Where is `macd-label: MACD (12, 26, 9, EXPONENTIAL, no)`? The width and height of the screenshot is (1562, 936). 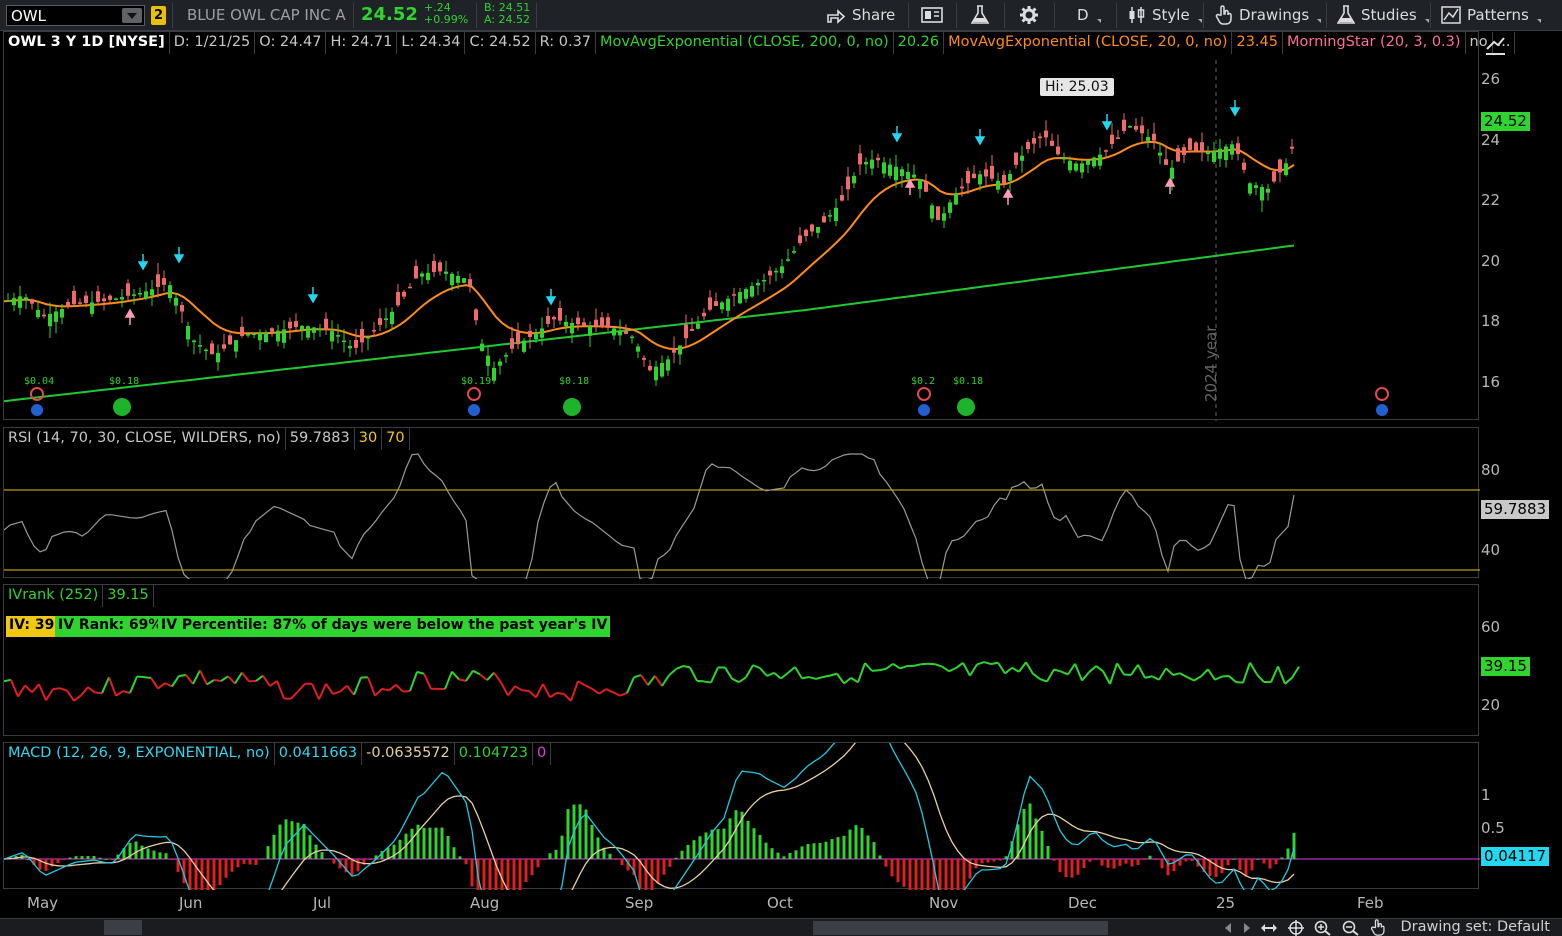
macd-label: MACD (12, 26, 9, EXPONENTIAL, no) is located at coordinates (139, 754).